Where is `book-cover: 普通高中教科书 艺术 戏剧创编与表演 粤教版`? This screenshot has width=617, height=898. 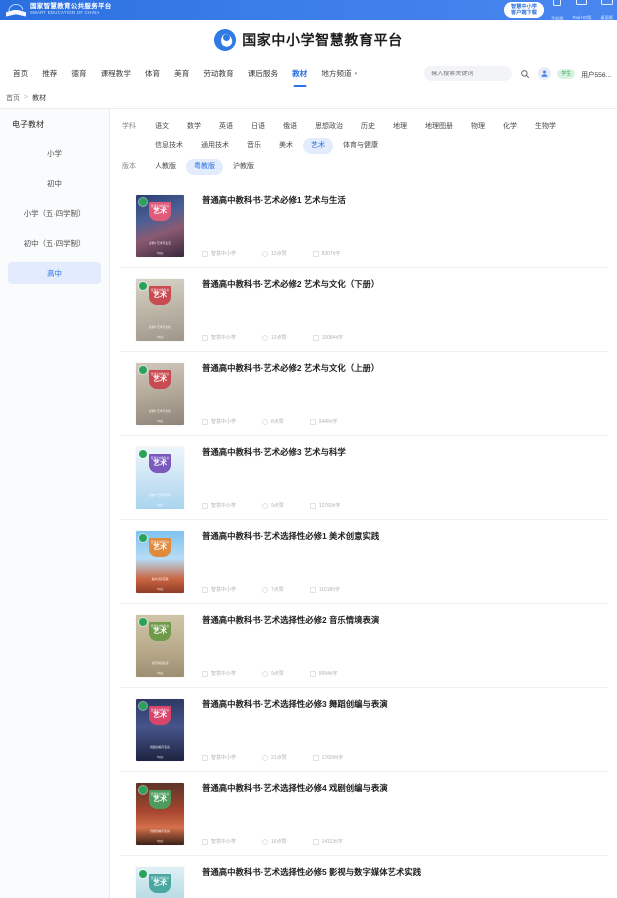
book-cover: 普通高中教科书 艺术 戏剧创编与表演 粤教版 is located at coordinates (160, 814).